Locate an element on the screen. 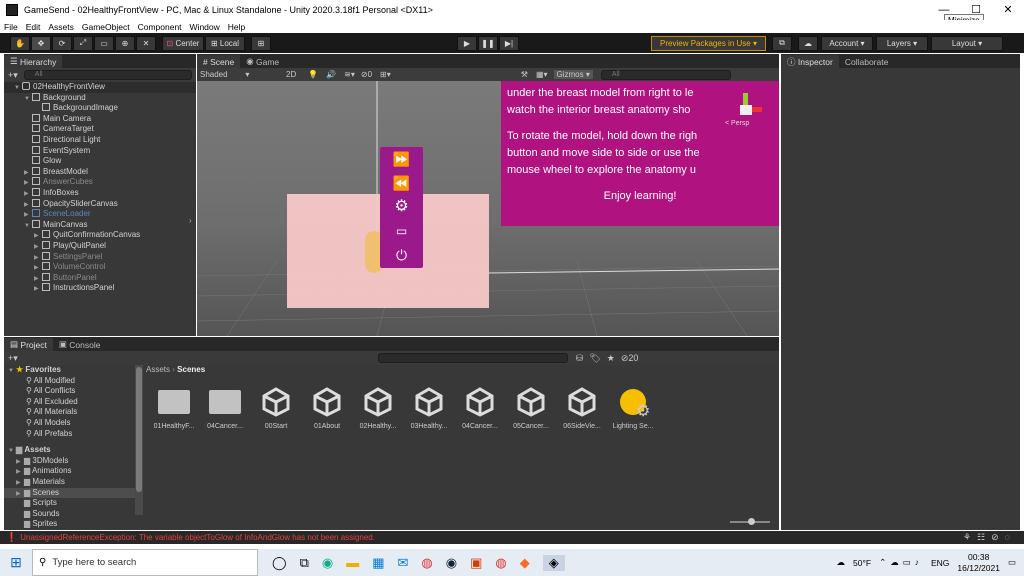 Image resolution: width=1024 pixels, height=576 pixels. tree-scrollbar is located at coordinates (139, 440).